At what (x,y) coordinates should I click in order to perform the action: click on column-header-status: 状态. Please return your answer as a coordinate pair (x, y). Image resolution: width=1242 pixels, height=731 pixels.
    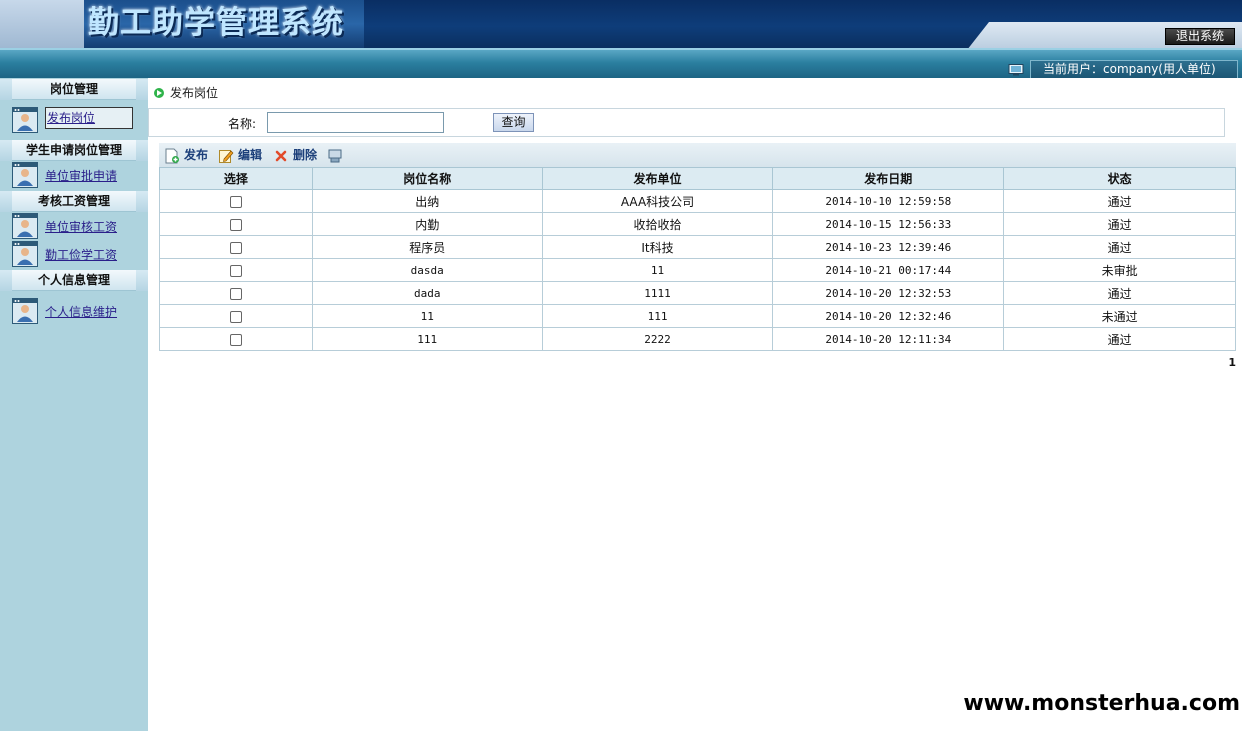
    Looking at the image, I should click on (1119, 178).